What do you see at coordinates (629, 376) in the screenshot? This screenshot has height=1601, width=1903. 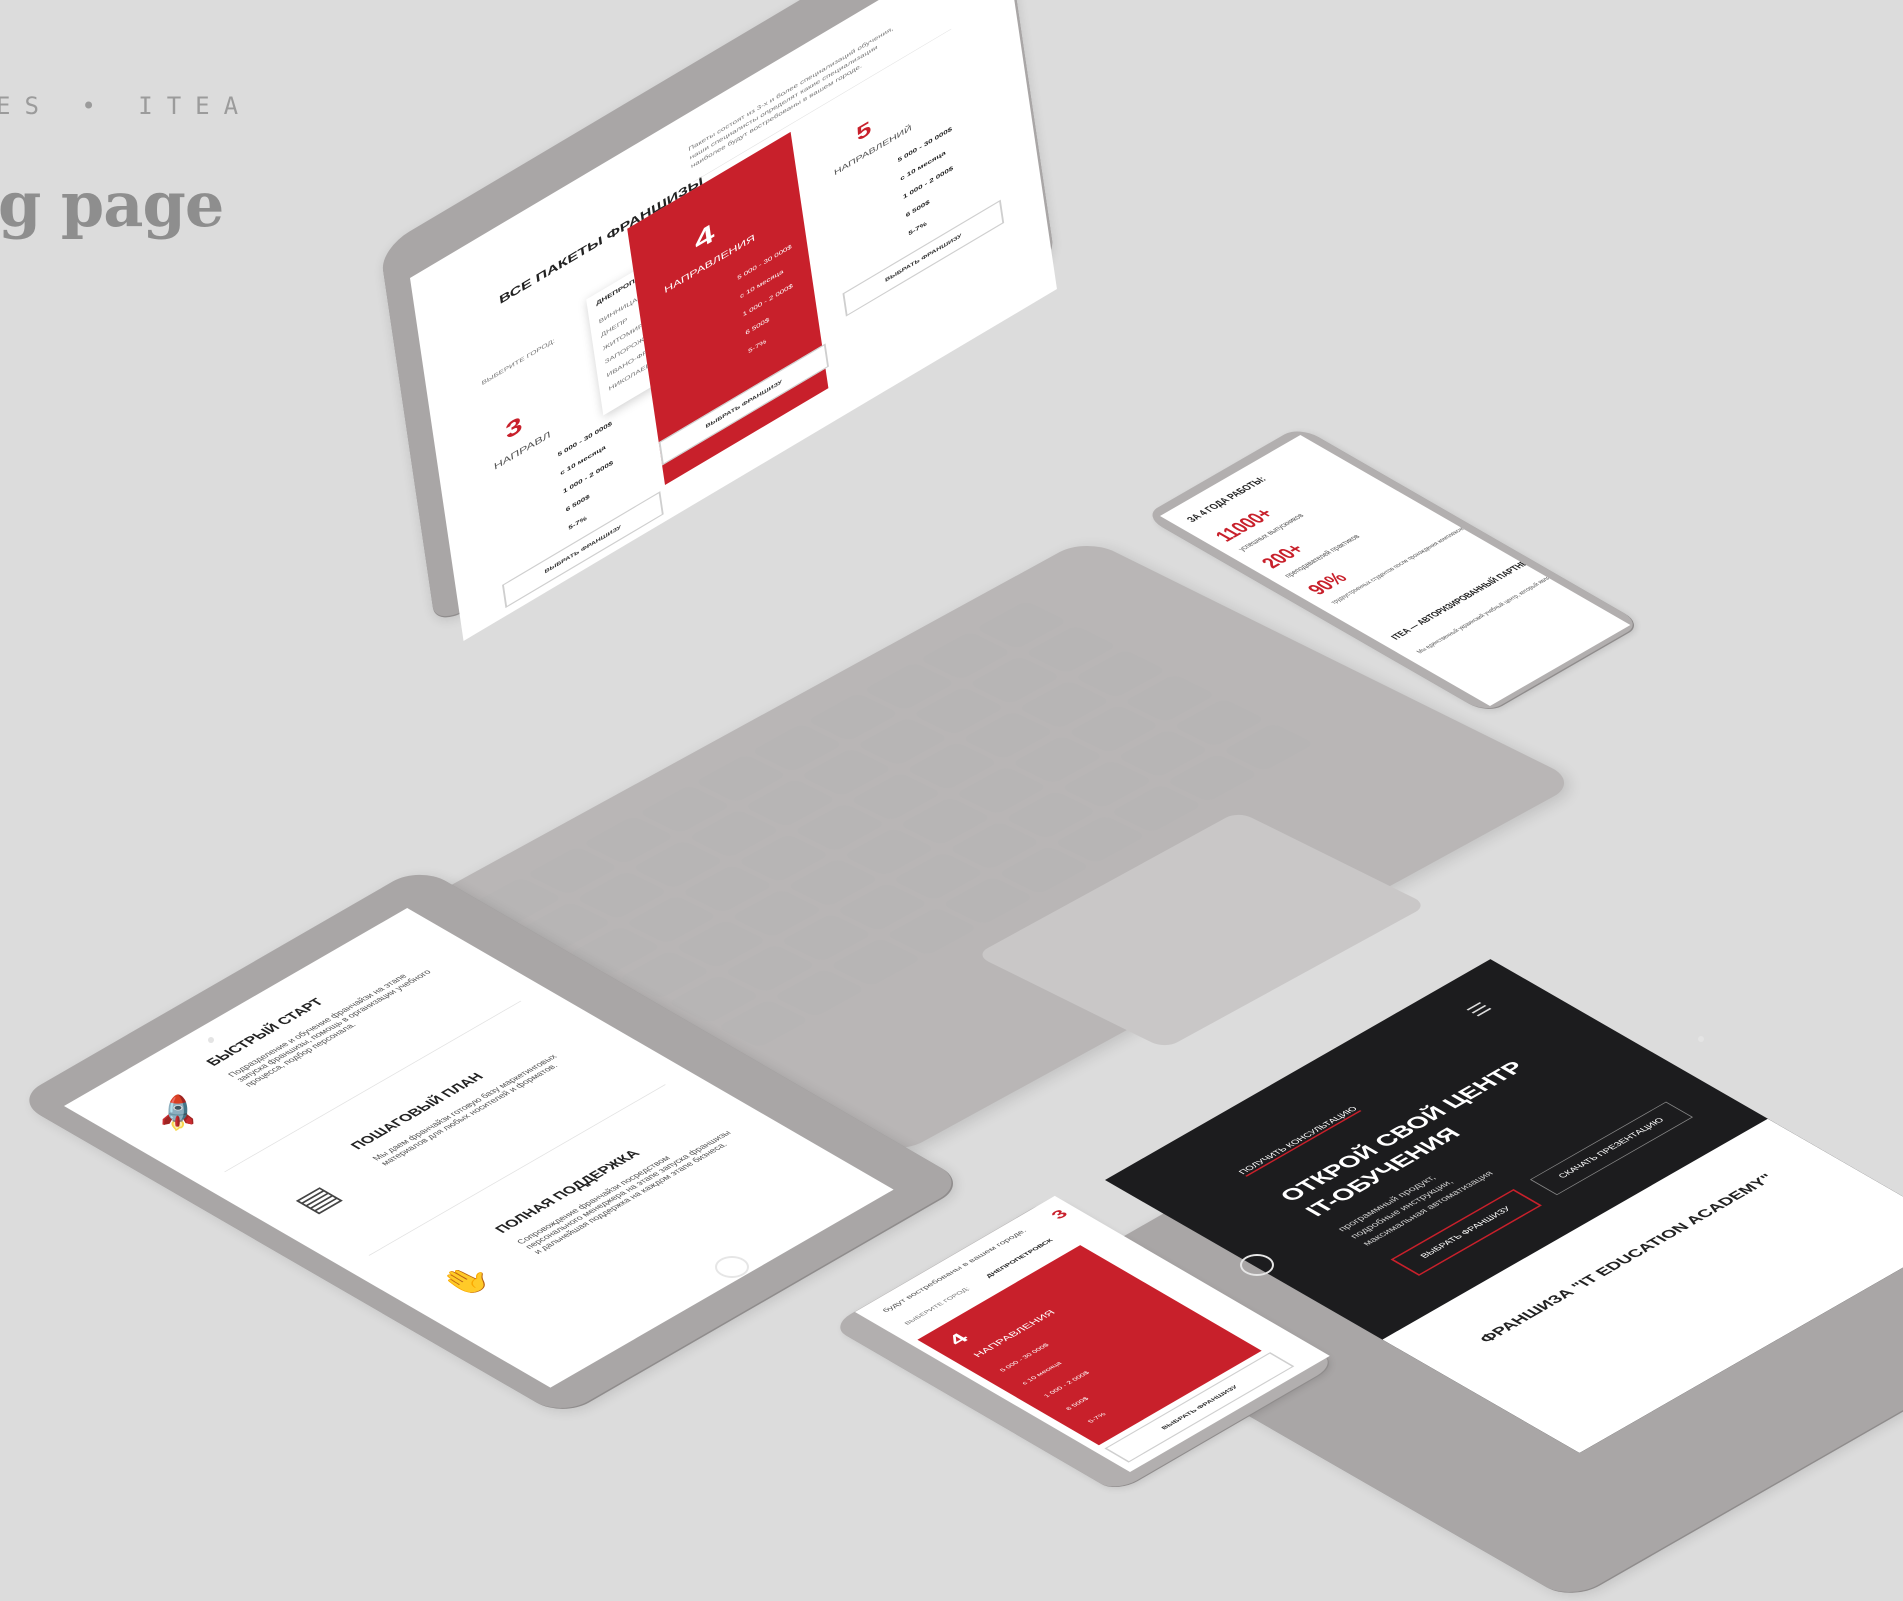 I see `city-option: НИКОЛАЕВ` at bounding box center [629, 376].